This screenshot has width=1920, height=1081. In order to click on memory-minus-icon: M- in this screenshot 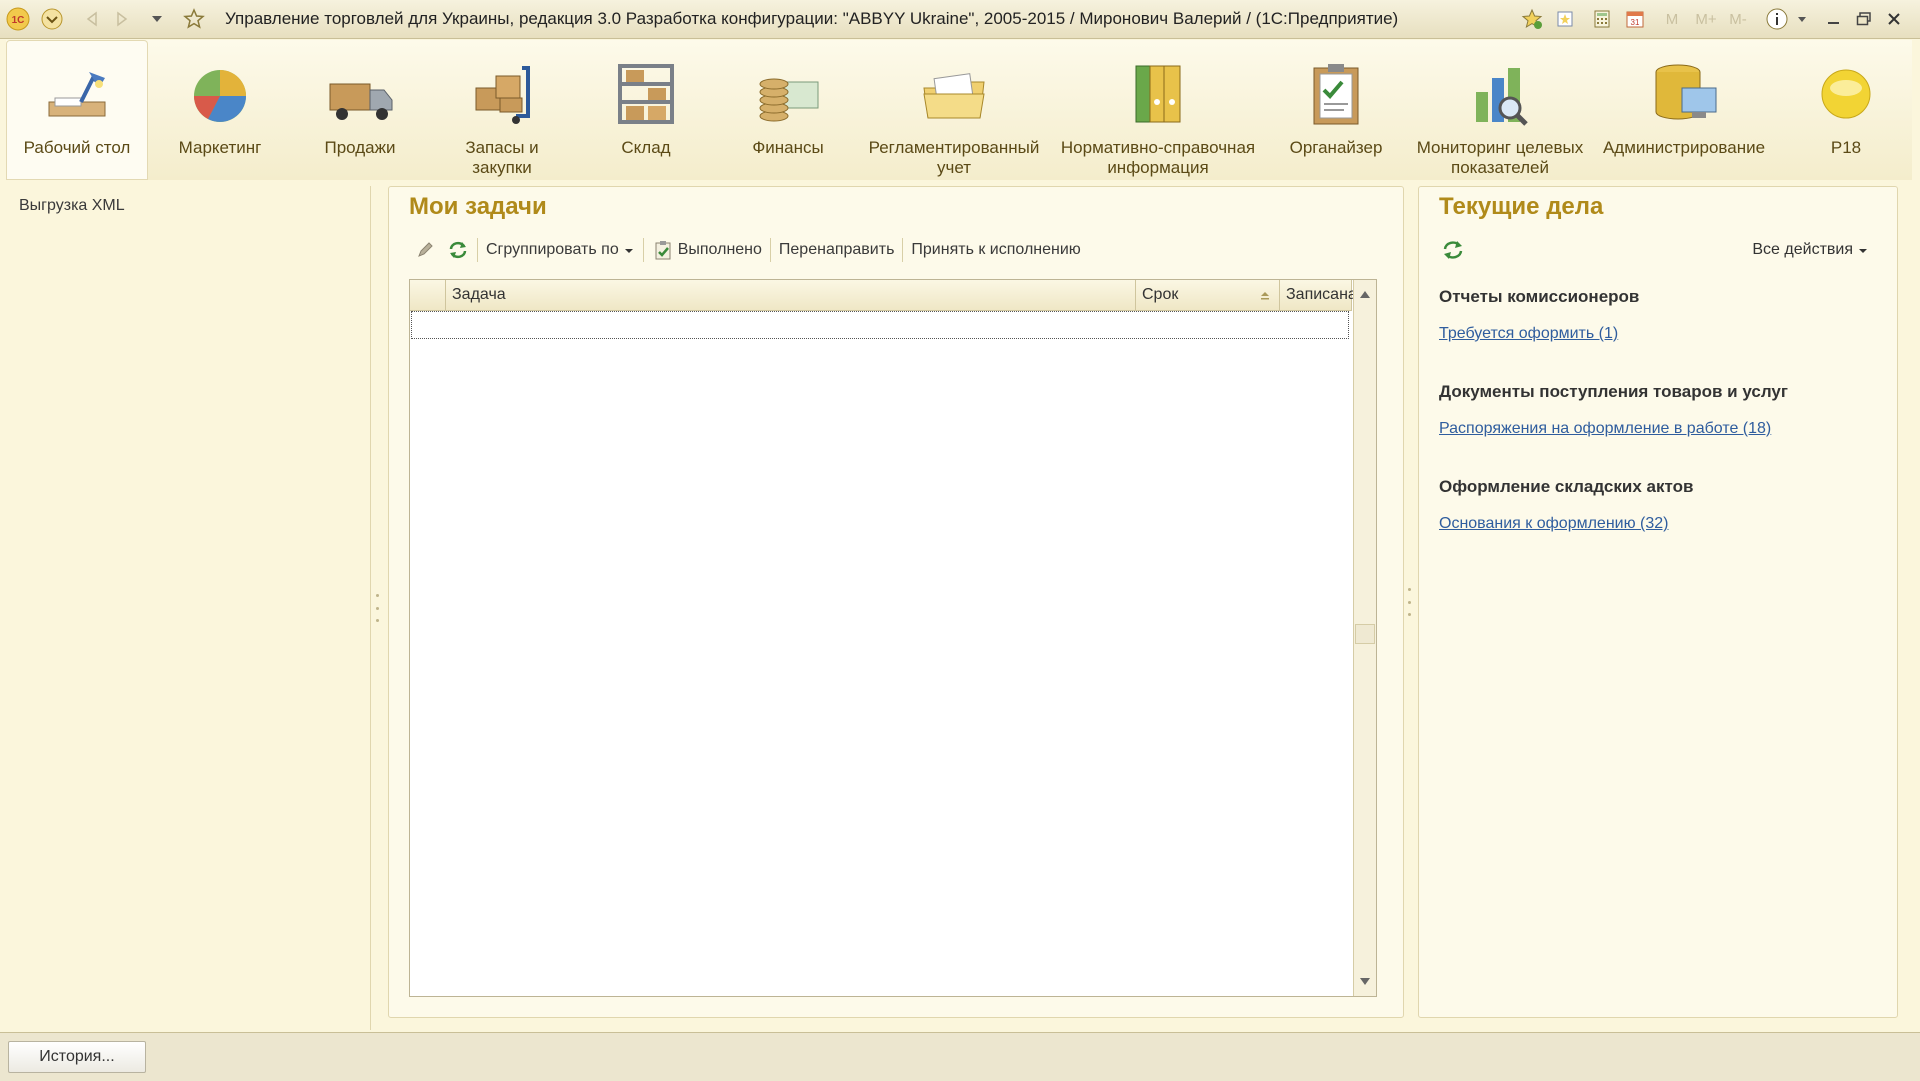, I will do `click(1738, 19)`.